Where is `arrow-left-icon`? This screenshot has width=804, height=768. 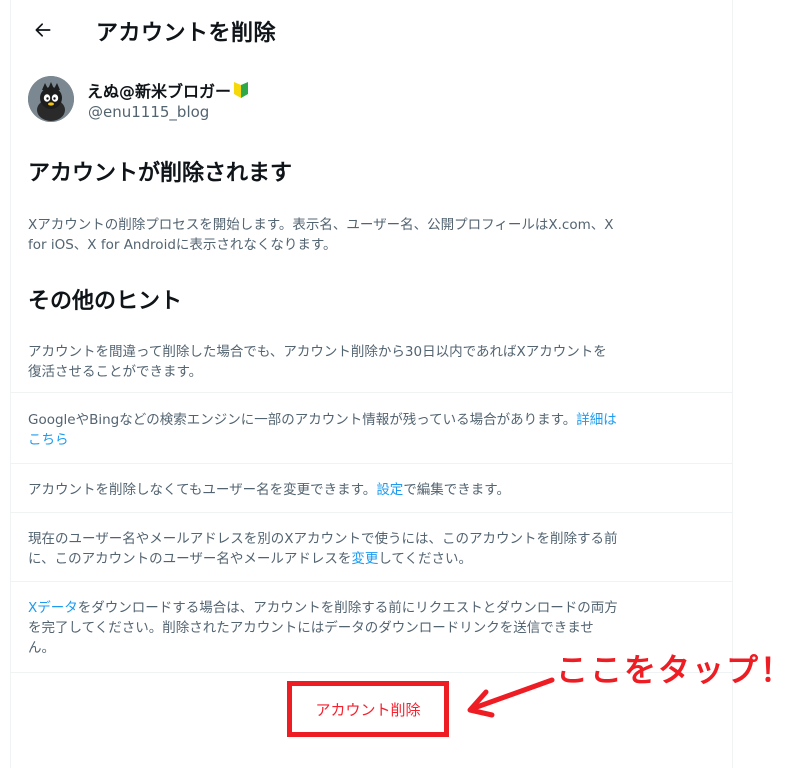 arrow-left-icon is located at coordinates (43, 30).